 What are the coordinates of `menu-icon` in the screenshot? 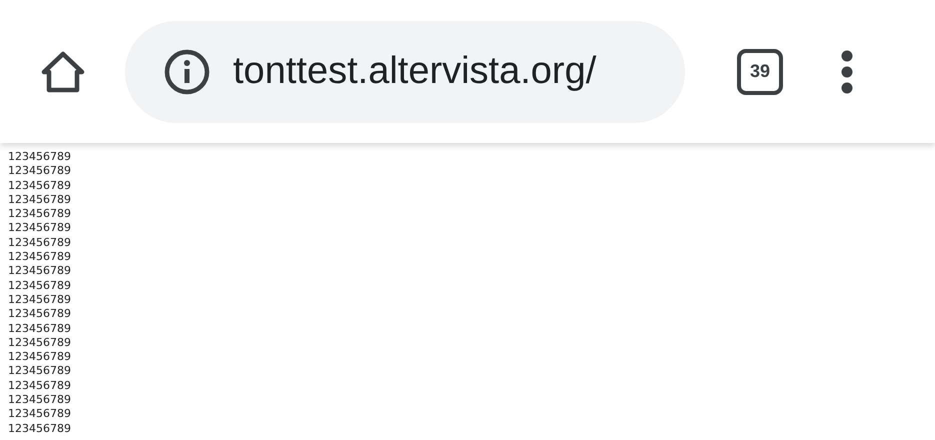 It's located at (847, 71).